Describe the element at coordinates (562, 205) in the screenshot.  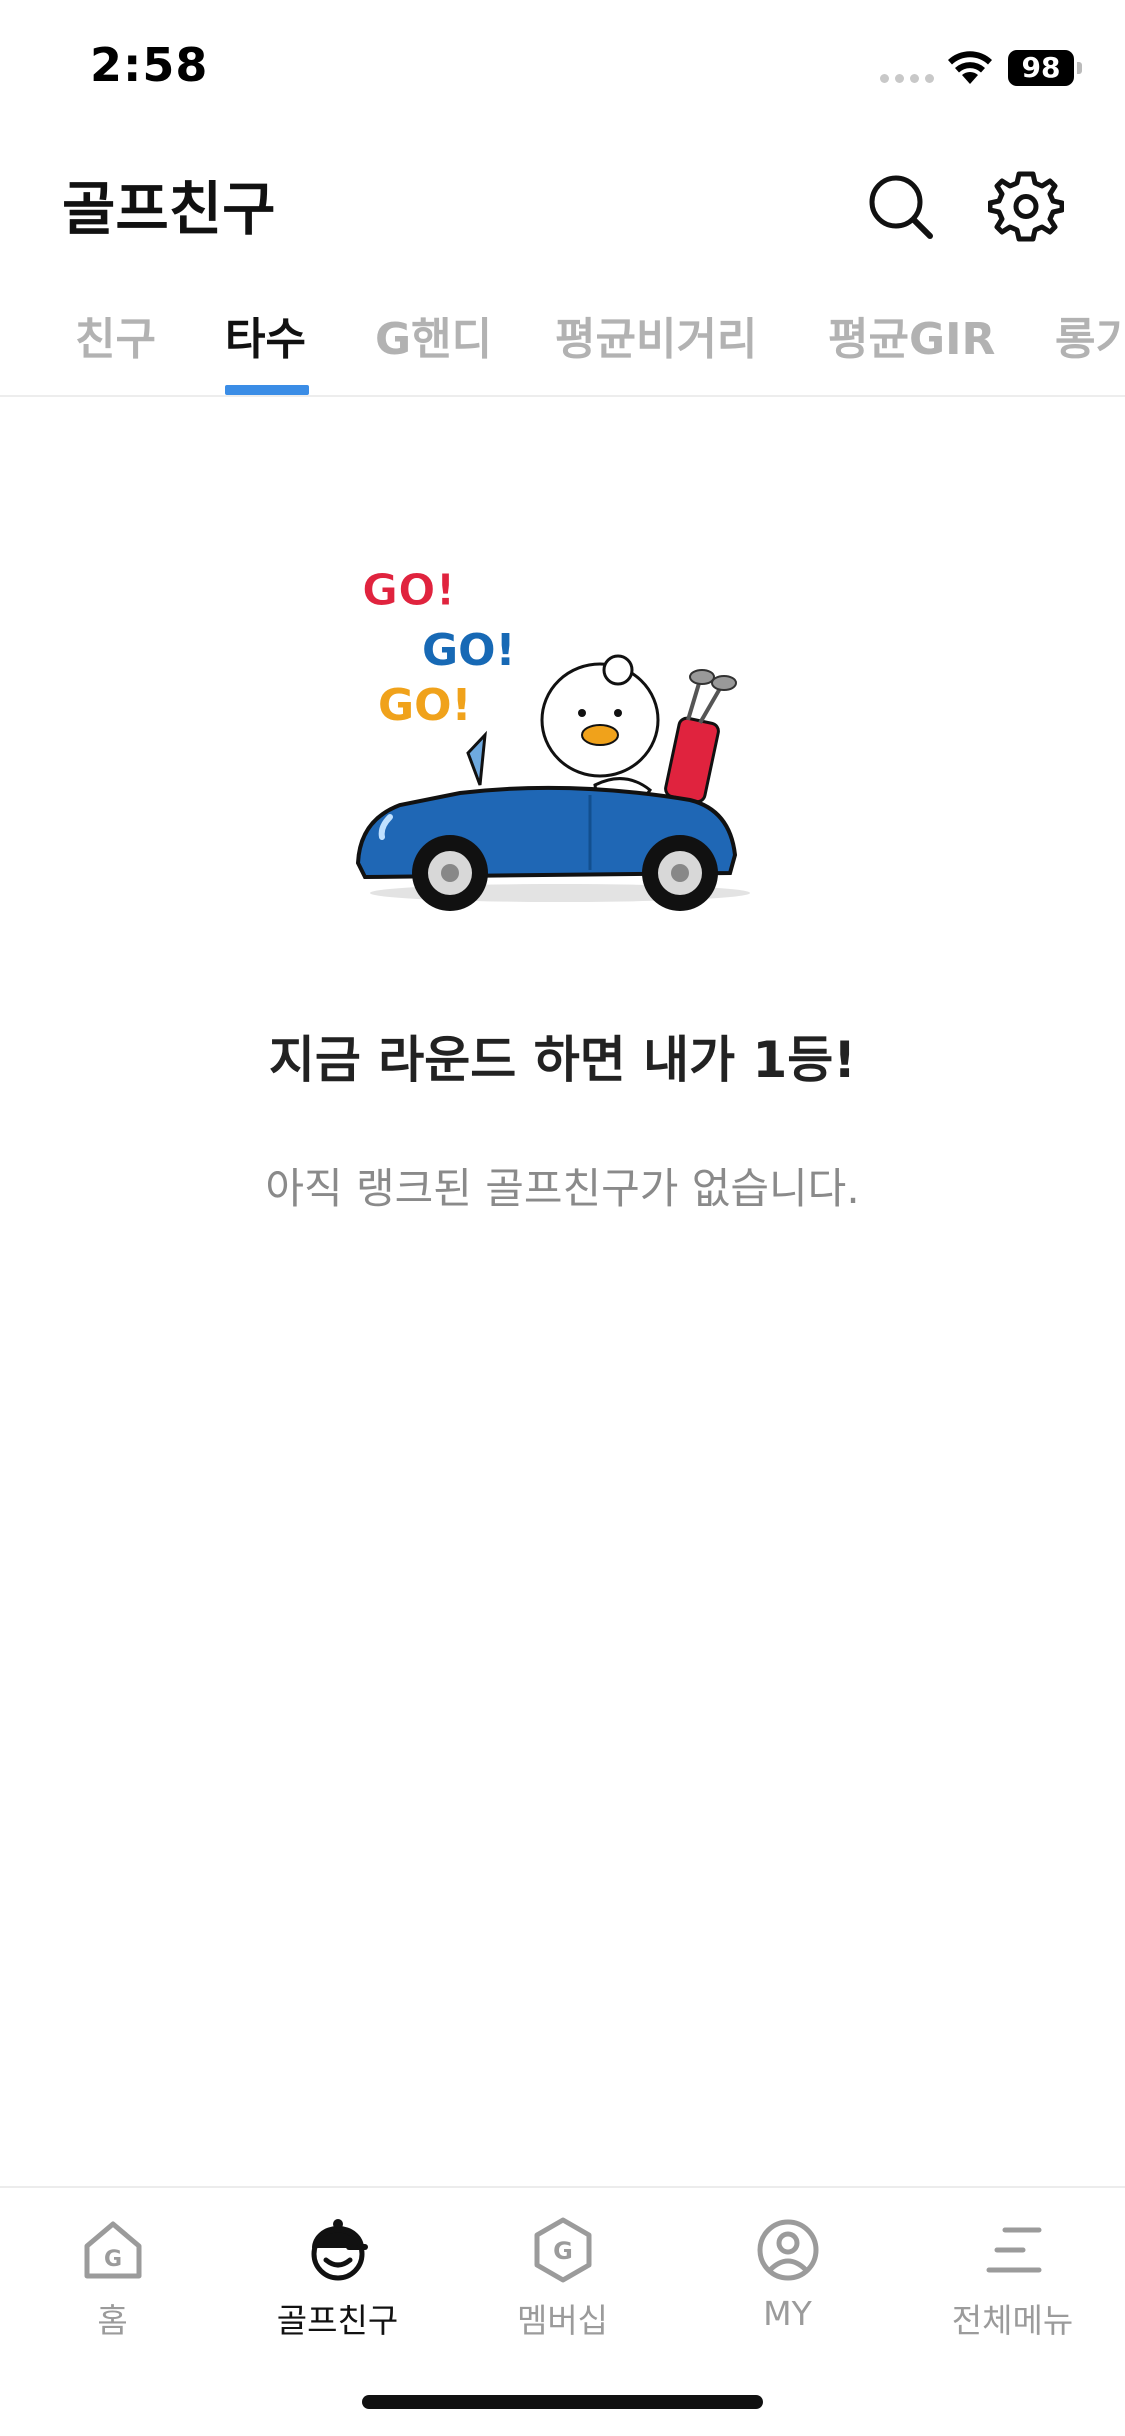
I see `app-header: 골프친구` at that location.